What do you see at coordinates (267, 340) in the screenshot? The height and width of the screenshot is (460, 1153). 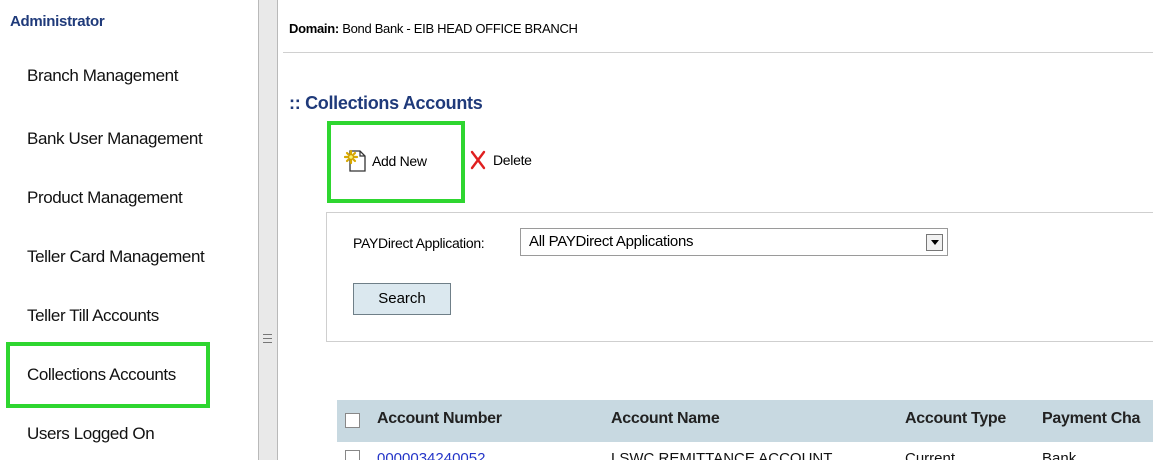 I see `splitter-grip-icon` at bounding box center [267, 340].